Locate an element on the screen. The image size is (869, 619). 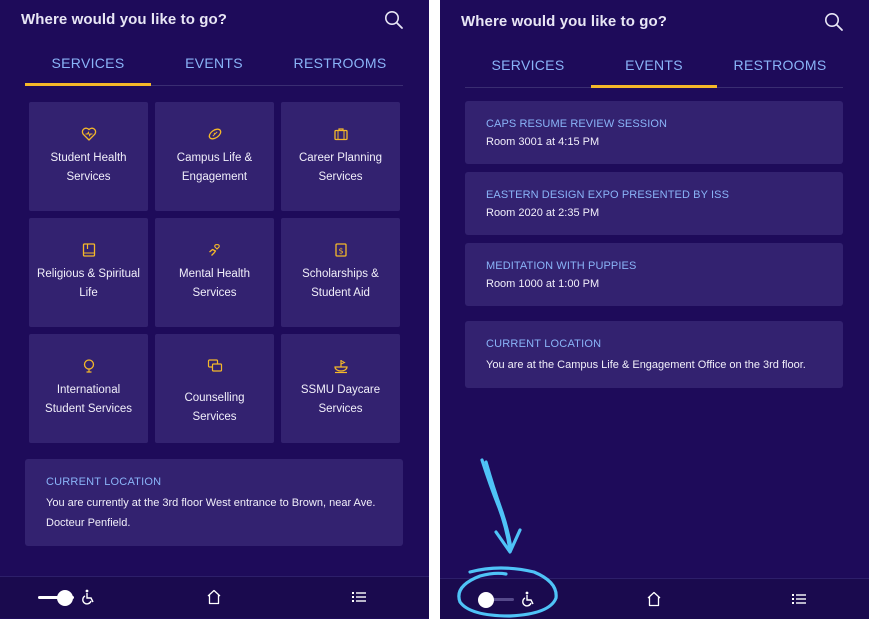
dollar-doc-icon: $ is located at coordinates (340, 251).